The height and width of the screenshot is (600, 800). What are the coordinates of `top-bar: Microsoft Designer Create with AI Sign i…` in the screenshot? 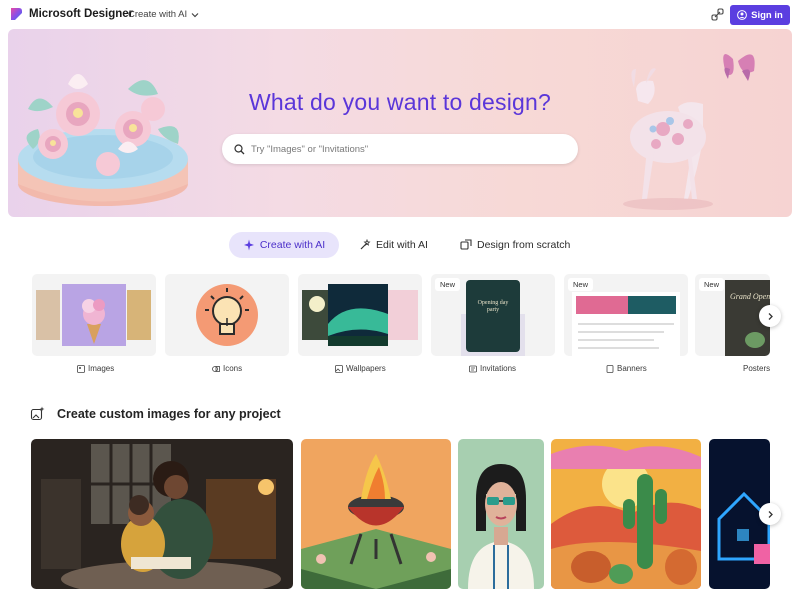 It's located at (400, 15).